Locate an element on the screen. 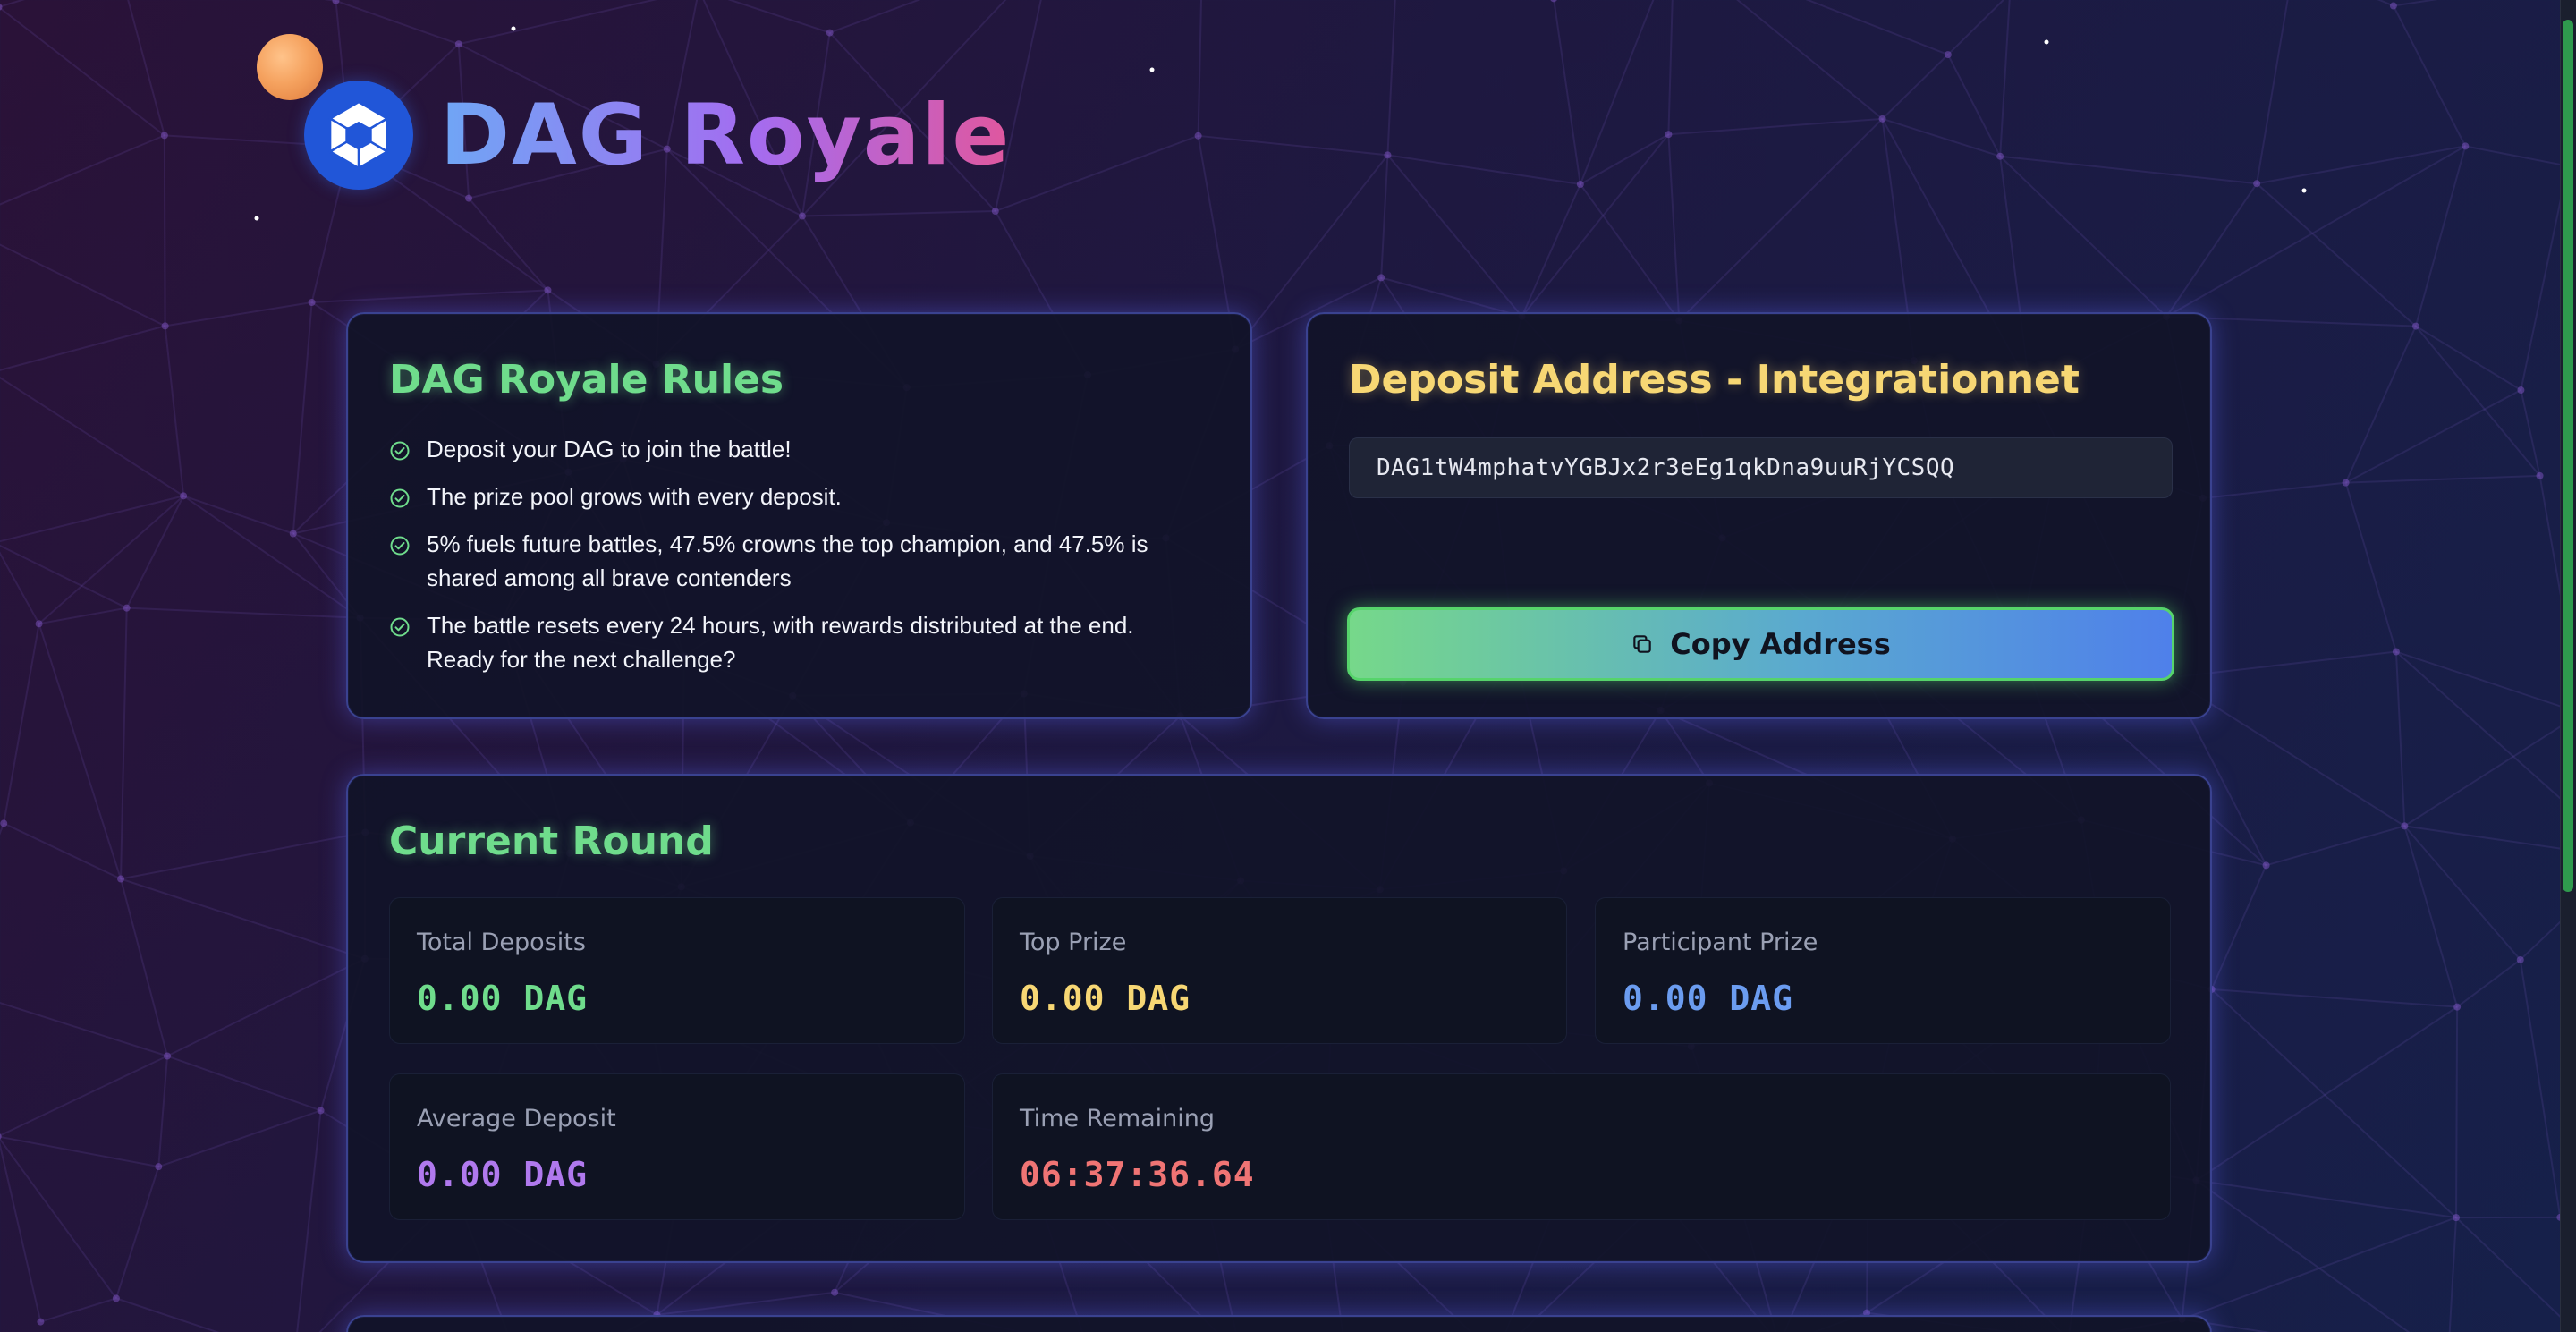 This screenshot has width=2576, height=1332. total-deposits-value: 0.00 DAG is located at coordinates (503, 999).